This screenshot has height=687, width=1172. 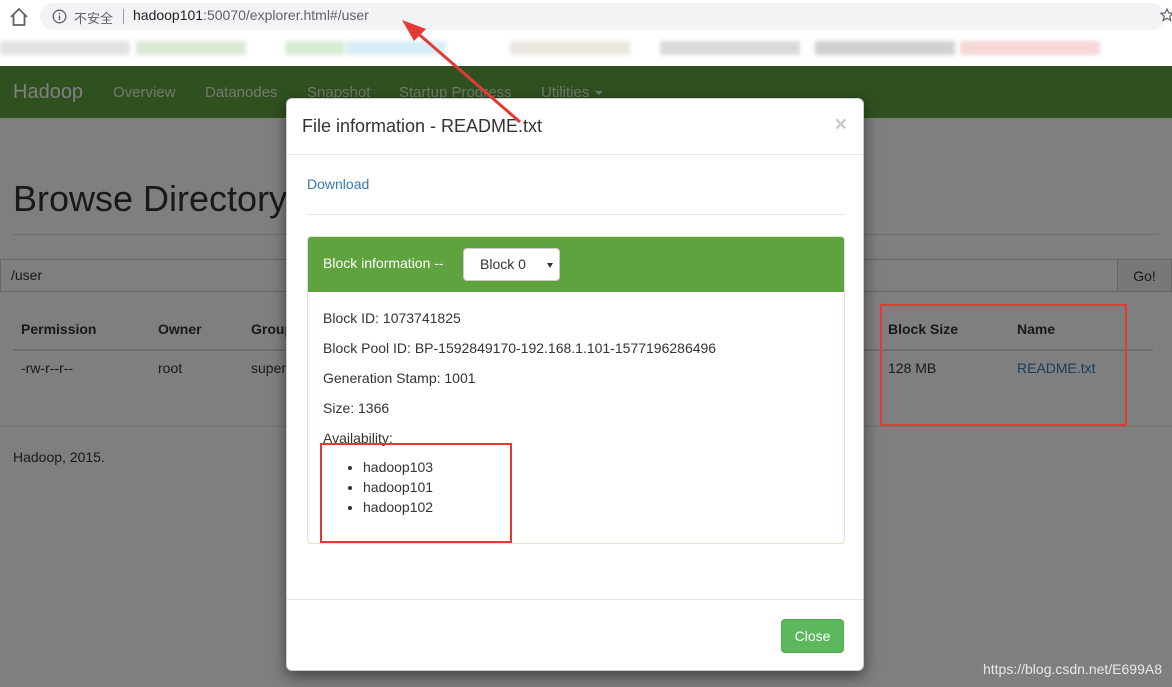 What do you see at coordinates (356, 408) in the screenshot?
I see `file-size: Size: 1366` at bounding box center [356, 408].